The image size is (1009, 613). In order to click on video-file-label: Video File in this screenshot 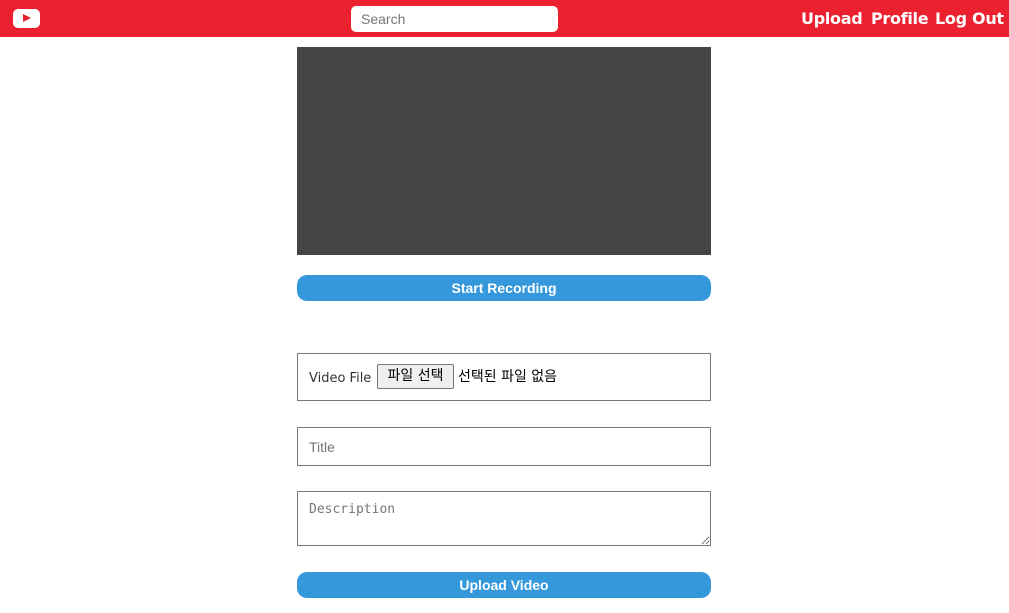, I will do `click(340, 378)`.